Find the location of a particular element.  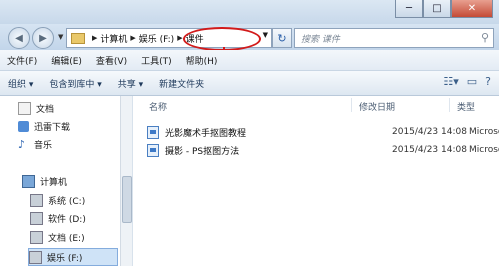

sidebar-item-label: 软件 (D:) is located at coordinates (67, 219).